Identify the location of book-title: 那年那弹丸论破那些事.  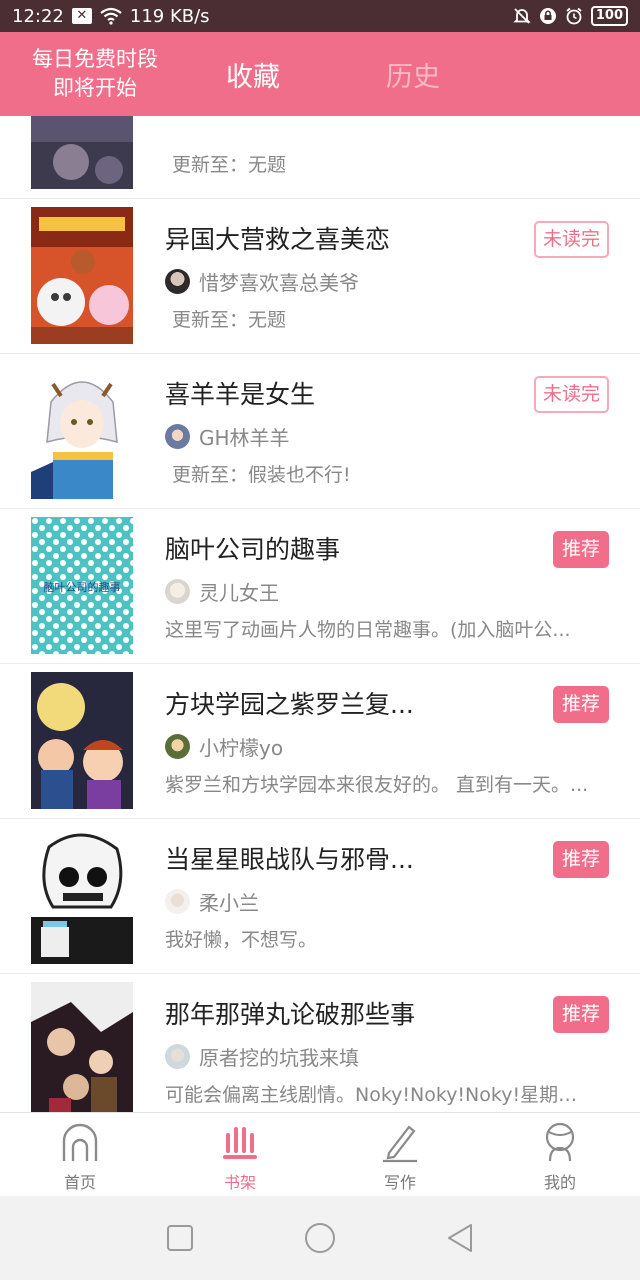
(290, 1014).